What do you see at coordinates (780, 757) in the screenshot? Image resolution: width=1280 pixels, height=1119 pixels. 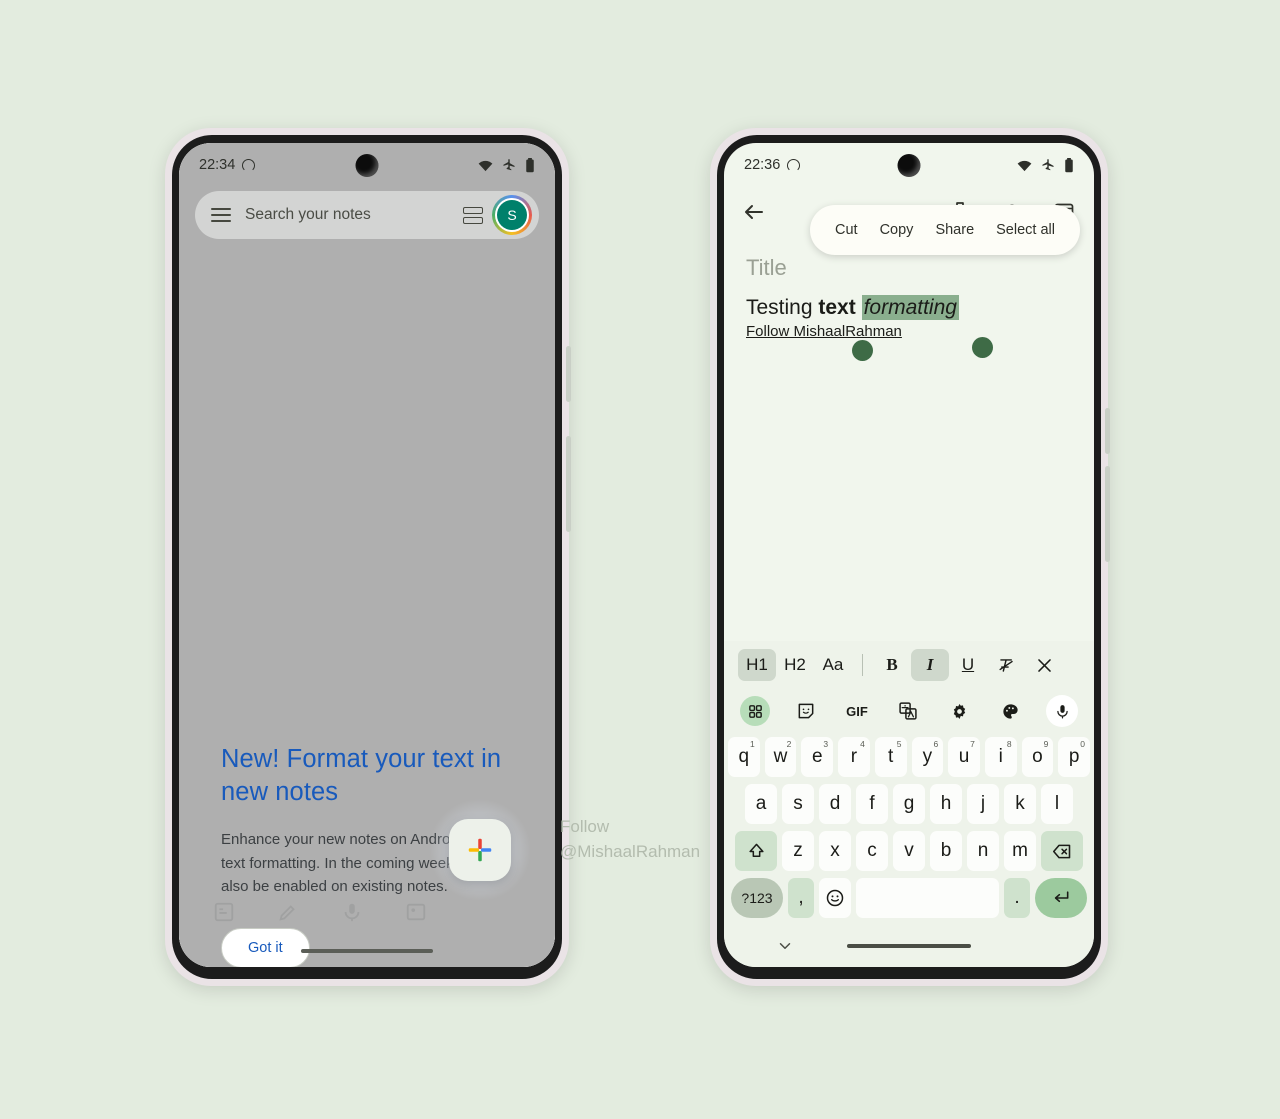 I see `key-w: 2w` at bounding box center [780, 757].